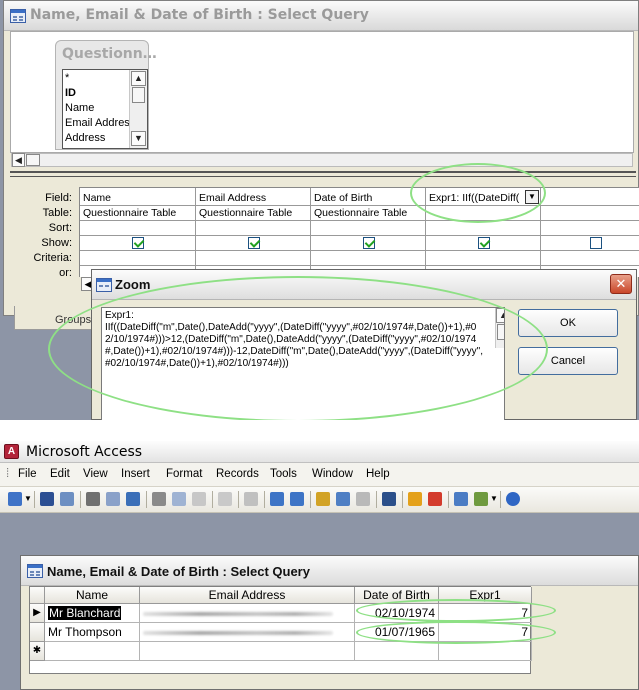  What do you see at coordinates (319, 452) in the screenshot?
I see `app-titlebar: A Microsoft Access` at bounding box center [319, 452].